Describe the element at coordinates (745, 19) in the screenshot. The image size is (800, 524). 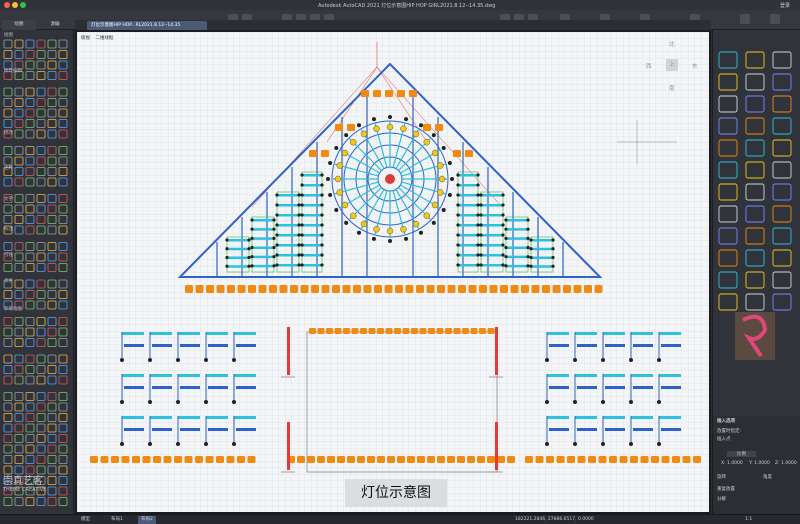
I see `workspace-icon` at that location.